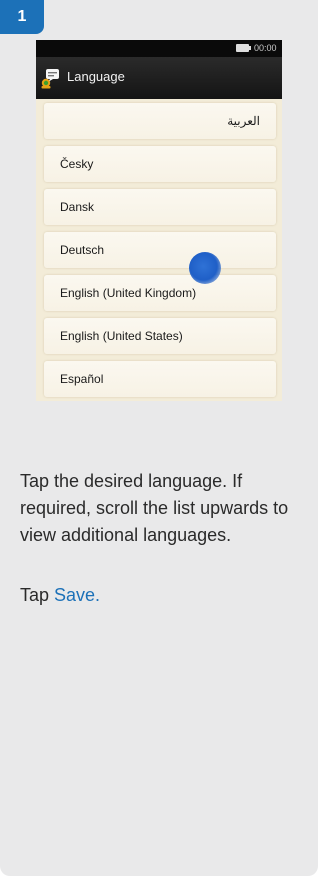 This screenshot has width=321, height=880. I want to click on title-bar: Language, so click(159, 78).